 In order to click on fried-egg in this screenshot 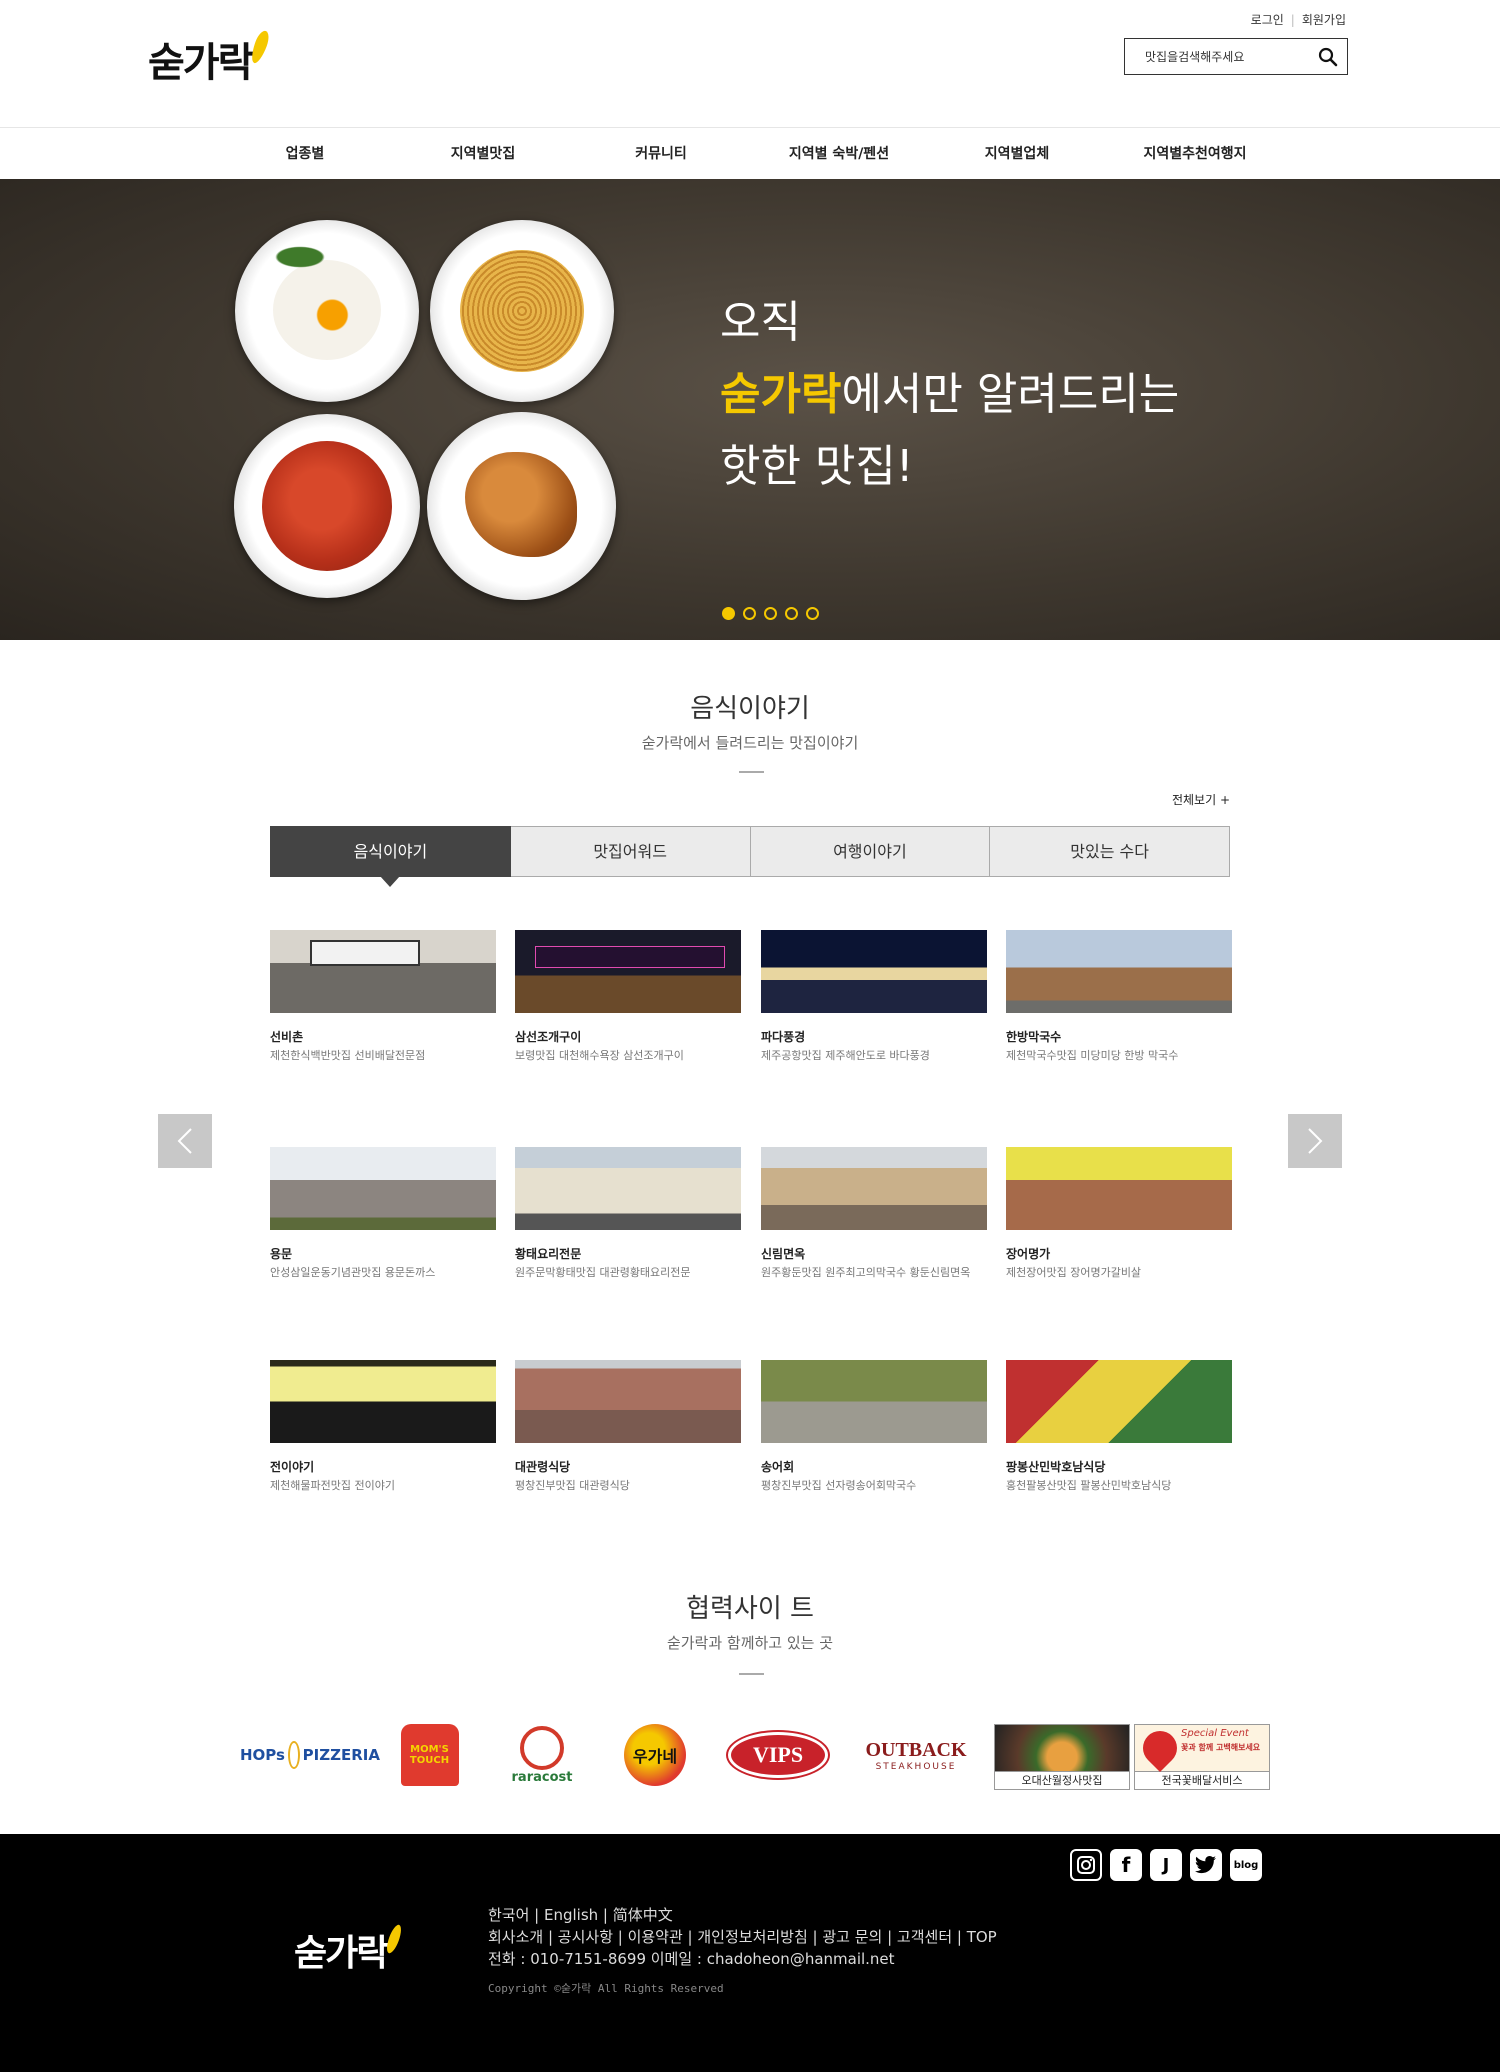, I will do `click(327, 310)`.